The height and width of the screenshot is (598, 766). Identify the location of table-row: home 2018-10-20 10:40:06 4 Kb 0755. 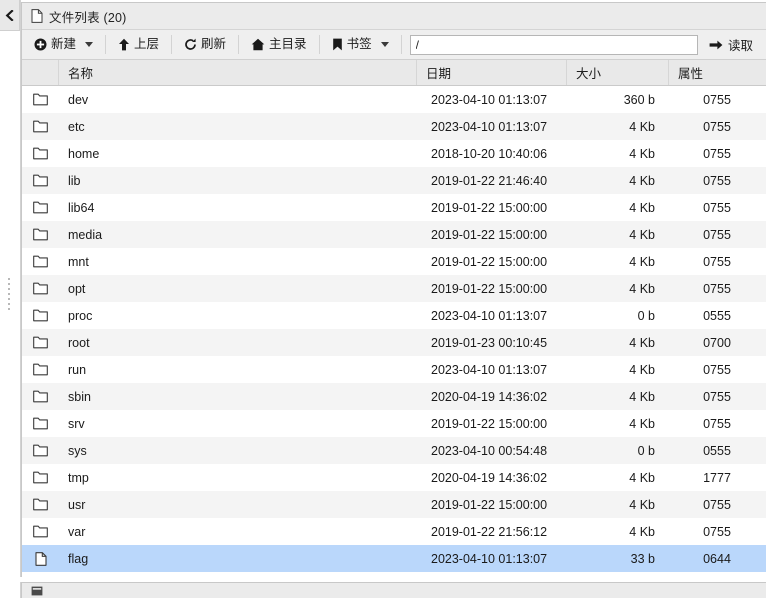
(394, 153).